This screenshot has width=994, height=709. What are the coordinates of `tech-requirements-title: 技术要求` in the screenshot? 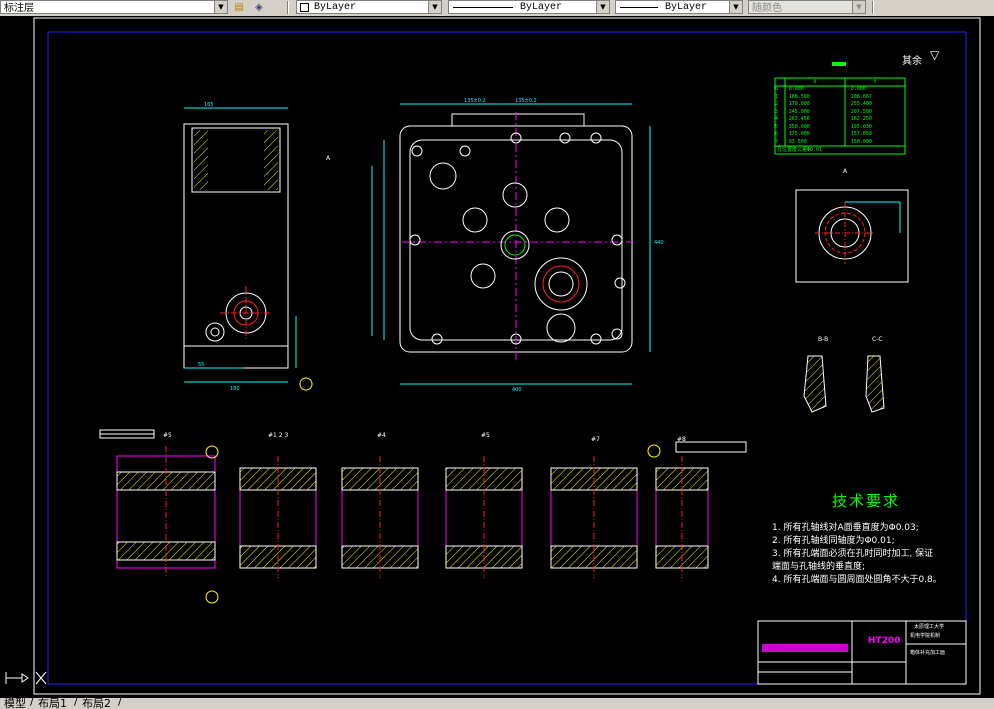 It's located at (866, 501).